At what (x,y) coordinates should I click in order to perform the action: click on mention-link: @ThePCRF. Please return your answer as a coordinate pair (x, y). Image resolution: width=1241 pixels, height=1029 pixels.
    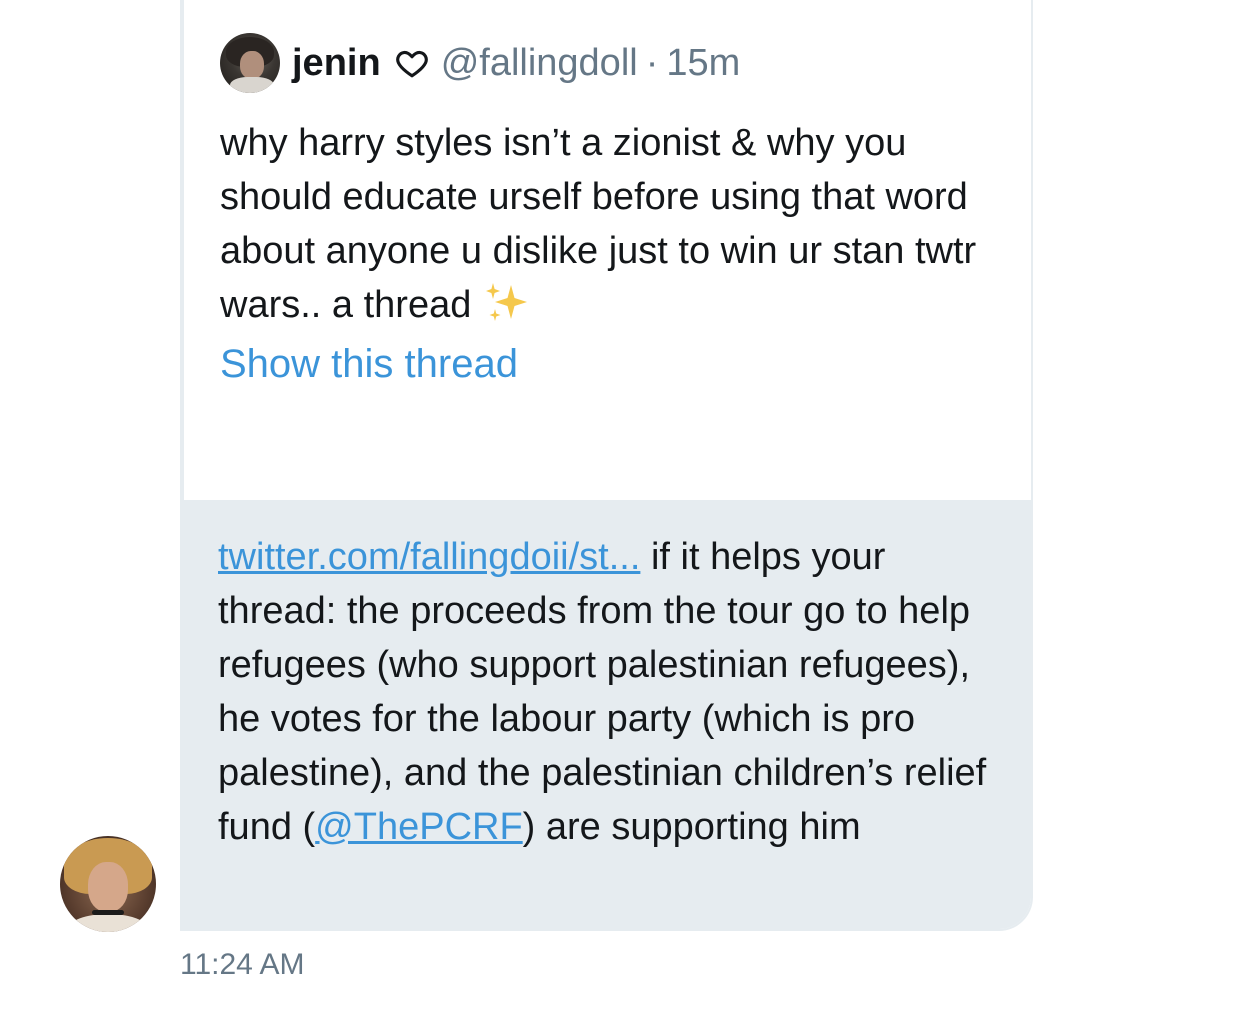
    Looking at the image, I should click on (419, 827).